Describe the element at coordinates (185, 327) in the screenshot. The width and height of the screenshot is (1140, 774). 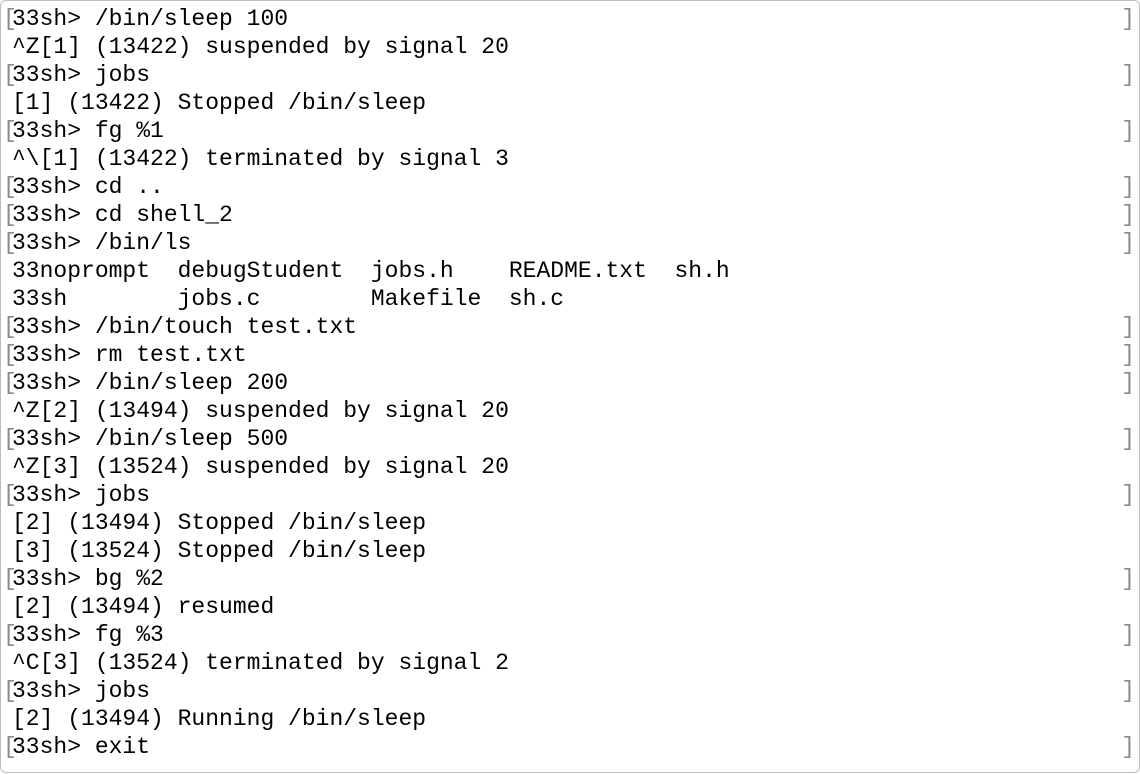
I see `command-text: 33sh> /bin/touch test.txt` at that location.